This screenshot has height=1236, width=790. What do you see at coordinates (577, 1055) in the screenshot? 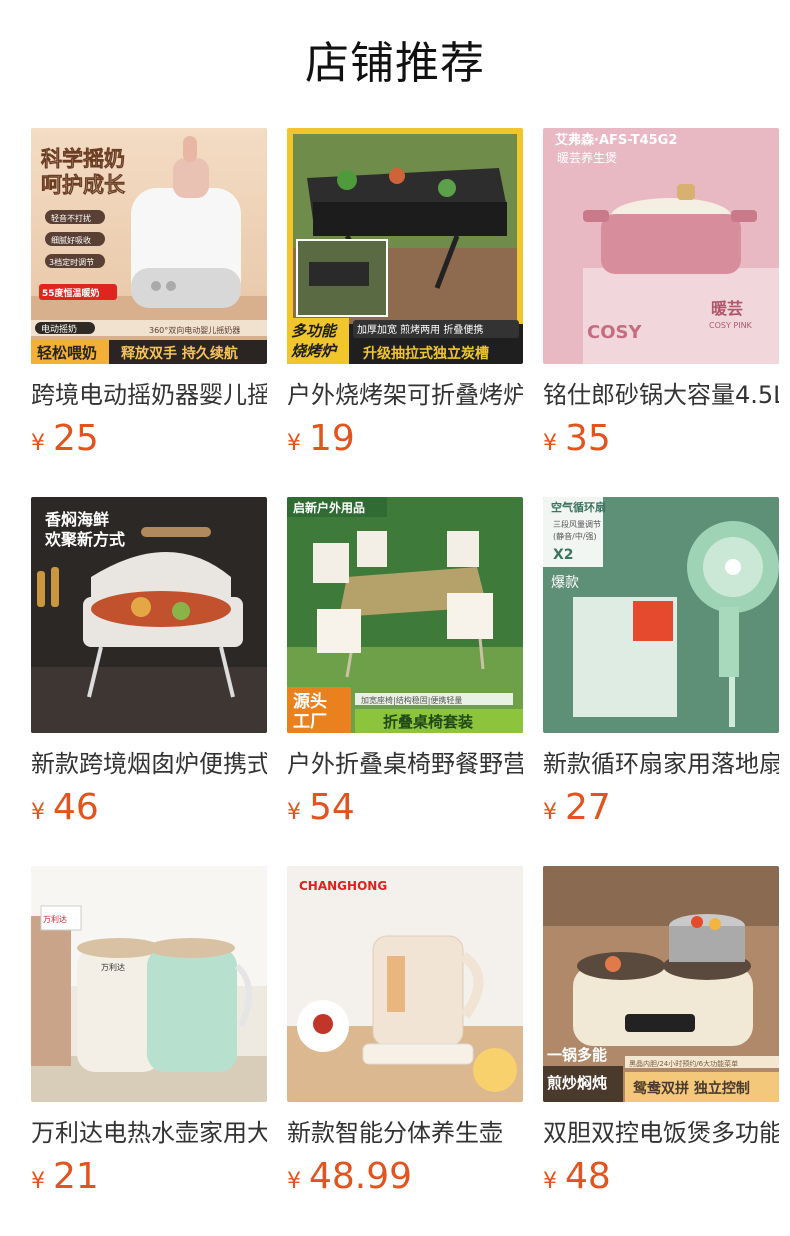
I see `image-tag-1: 一锅多能` at bounding box center [577, 1055].